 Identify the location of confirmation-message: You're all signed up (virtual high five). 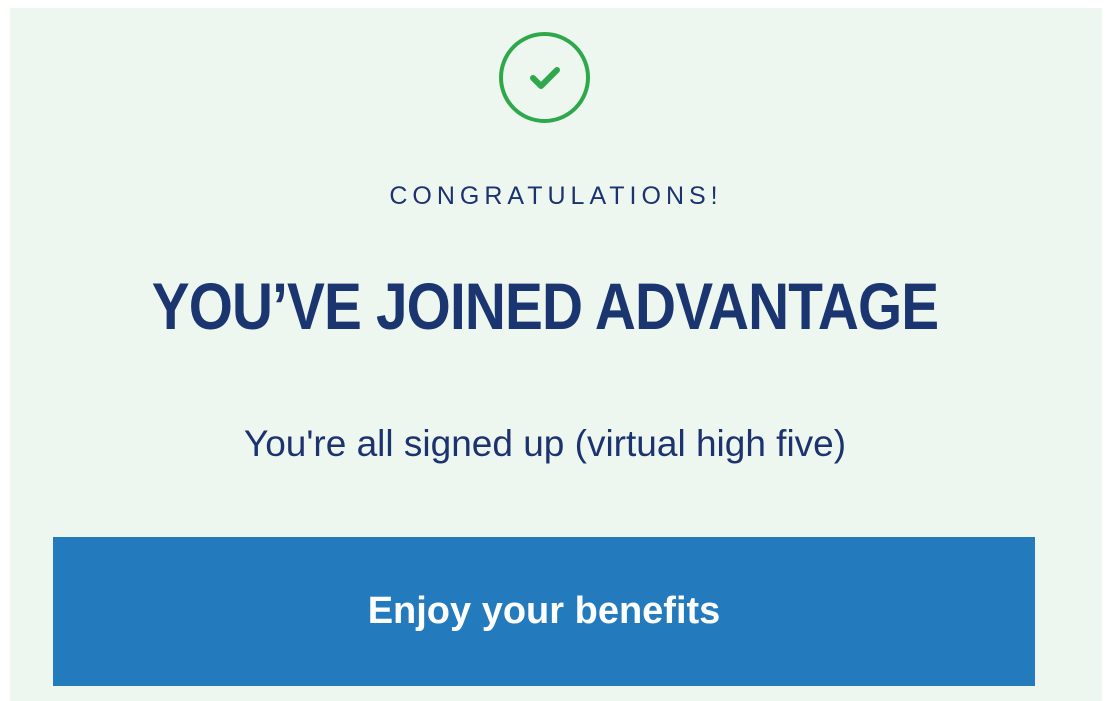
(545, 443).